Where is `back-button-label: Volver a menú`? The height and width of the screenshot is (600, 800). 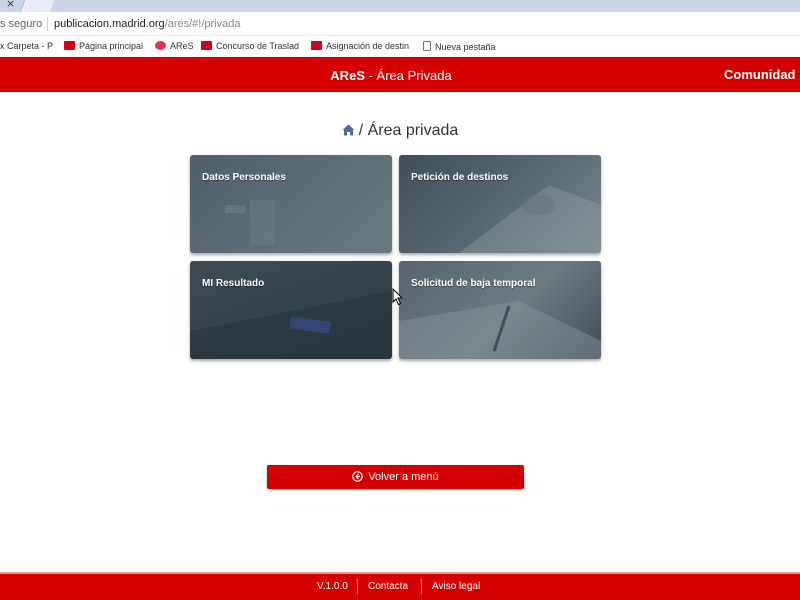
back-button-label: Volver a menú is located at coordinates (403, 477).